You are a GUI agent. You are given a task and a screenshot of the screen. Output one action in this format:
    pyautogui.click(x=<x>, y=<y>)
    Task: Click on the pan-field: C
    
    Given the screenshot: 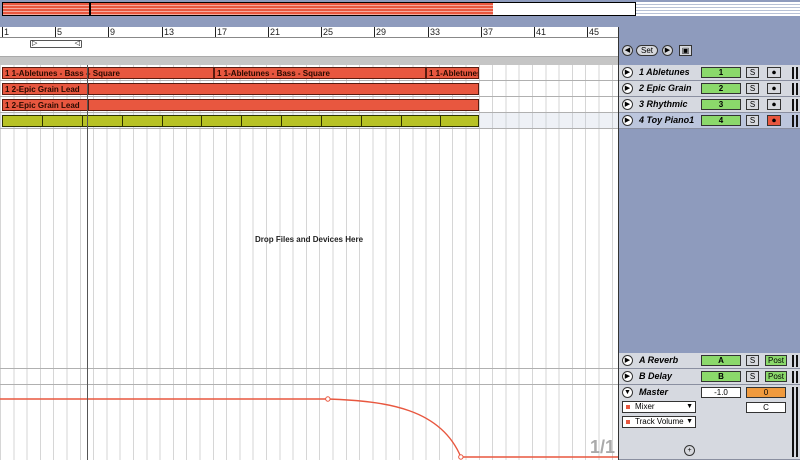 What is the action you would take?
    pyautogui.click(x=766, y=407)
    